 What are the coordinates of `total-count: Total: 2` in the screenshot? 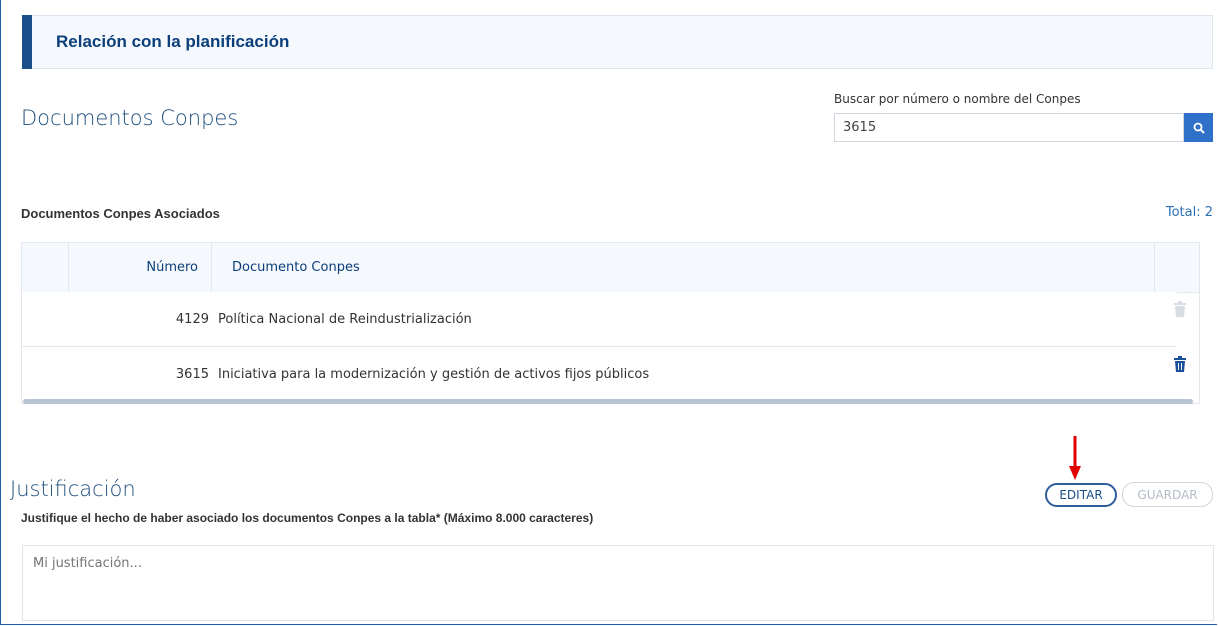 It's located at (1189, 212).